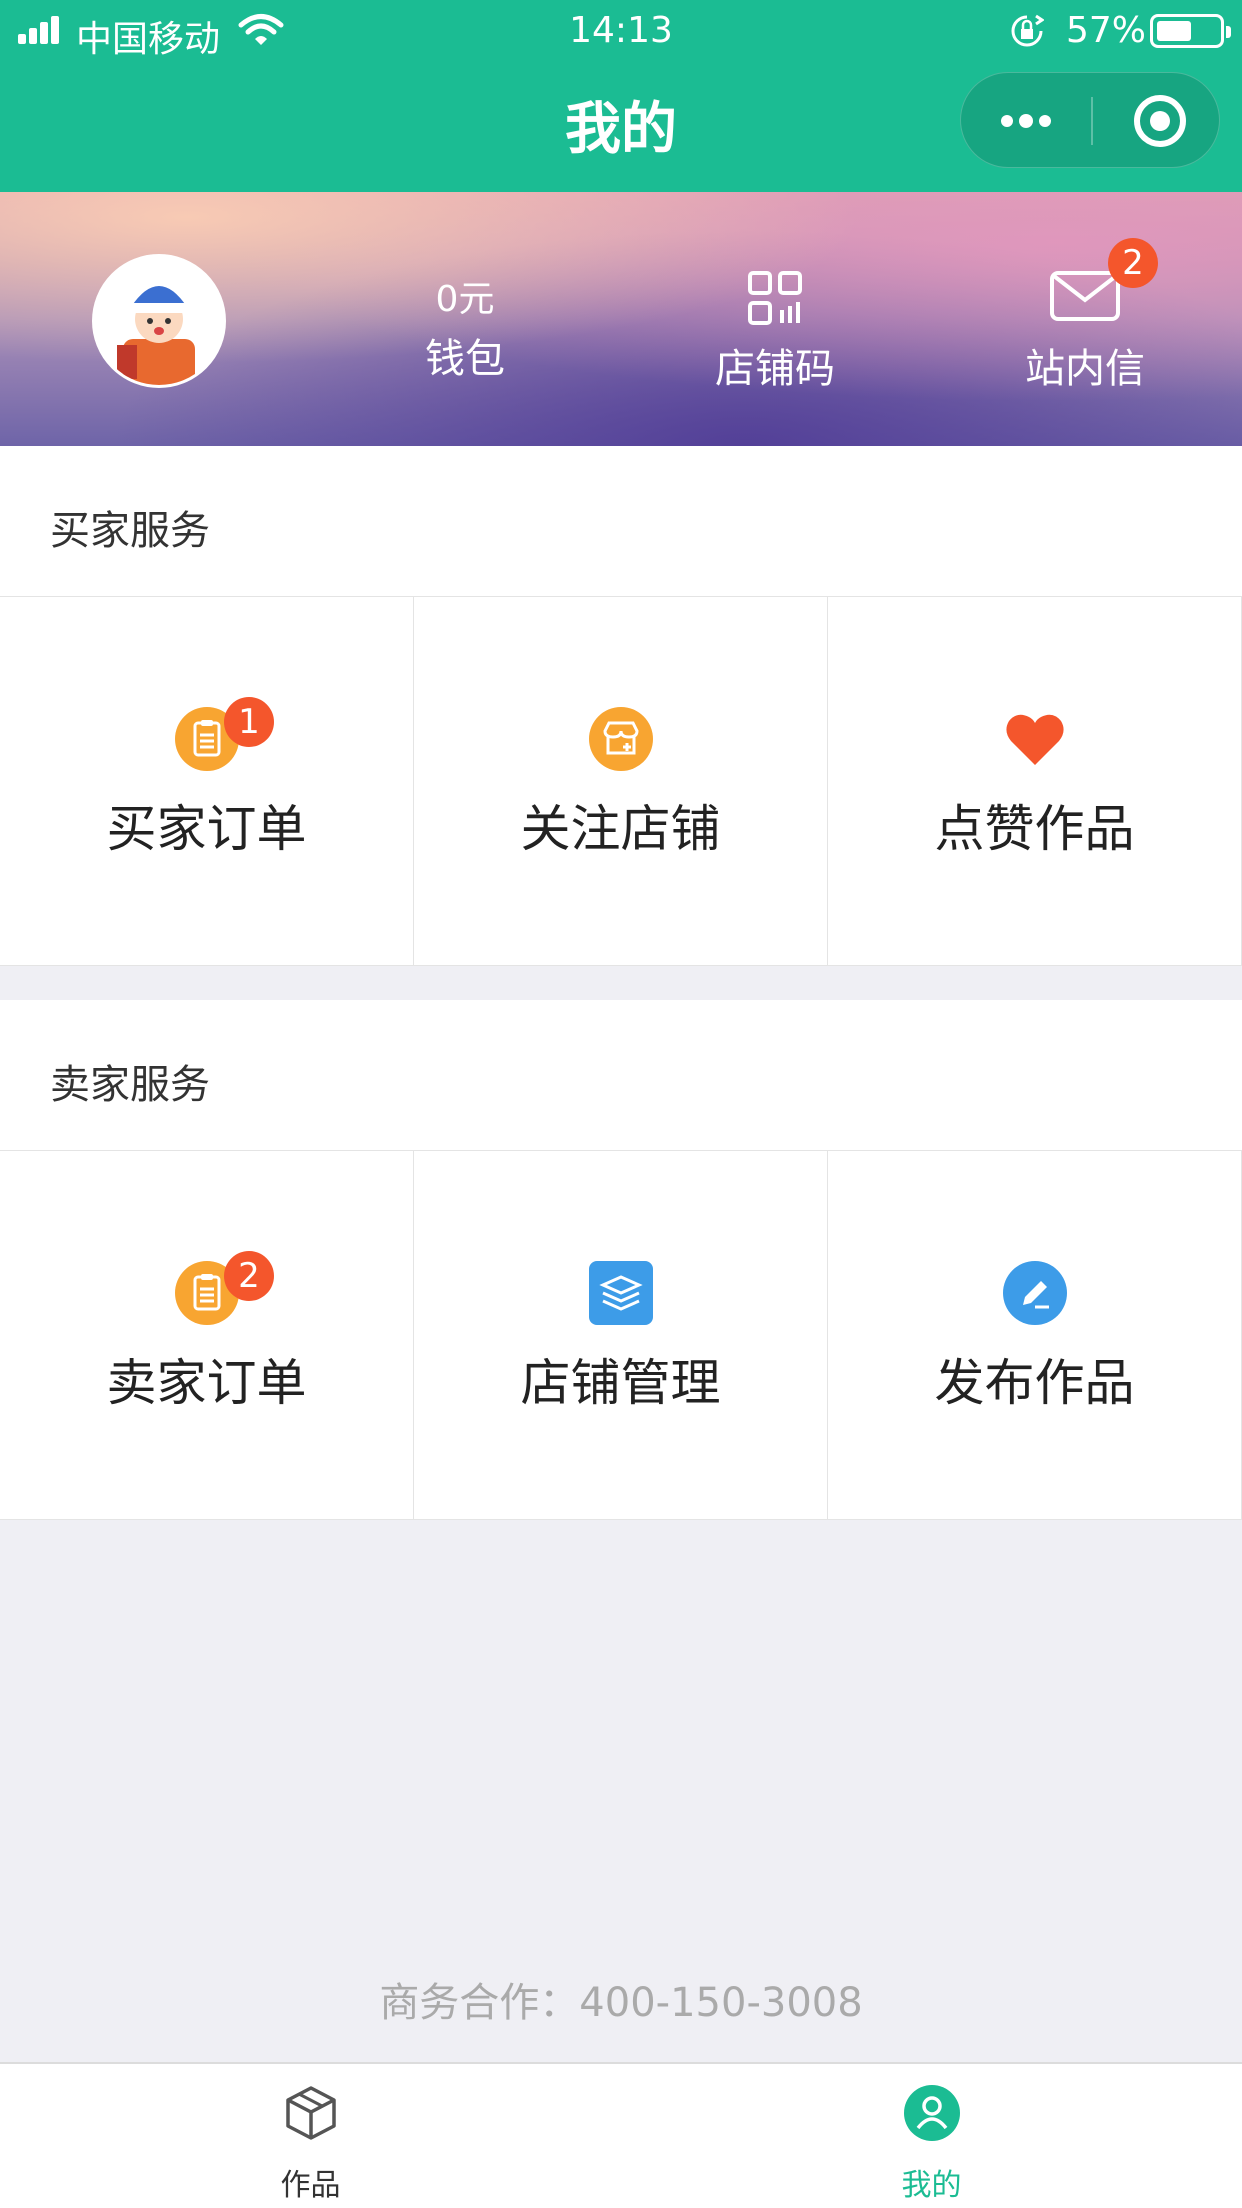  I want to click on followed-stores-button: 关注店铺, so click(621, 781).